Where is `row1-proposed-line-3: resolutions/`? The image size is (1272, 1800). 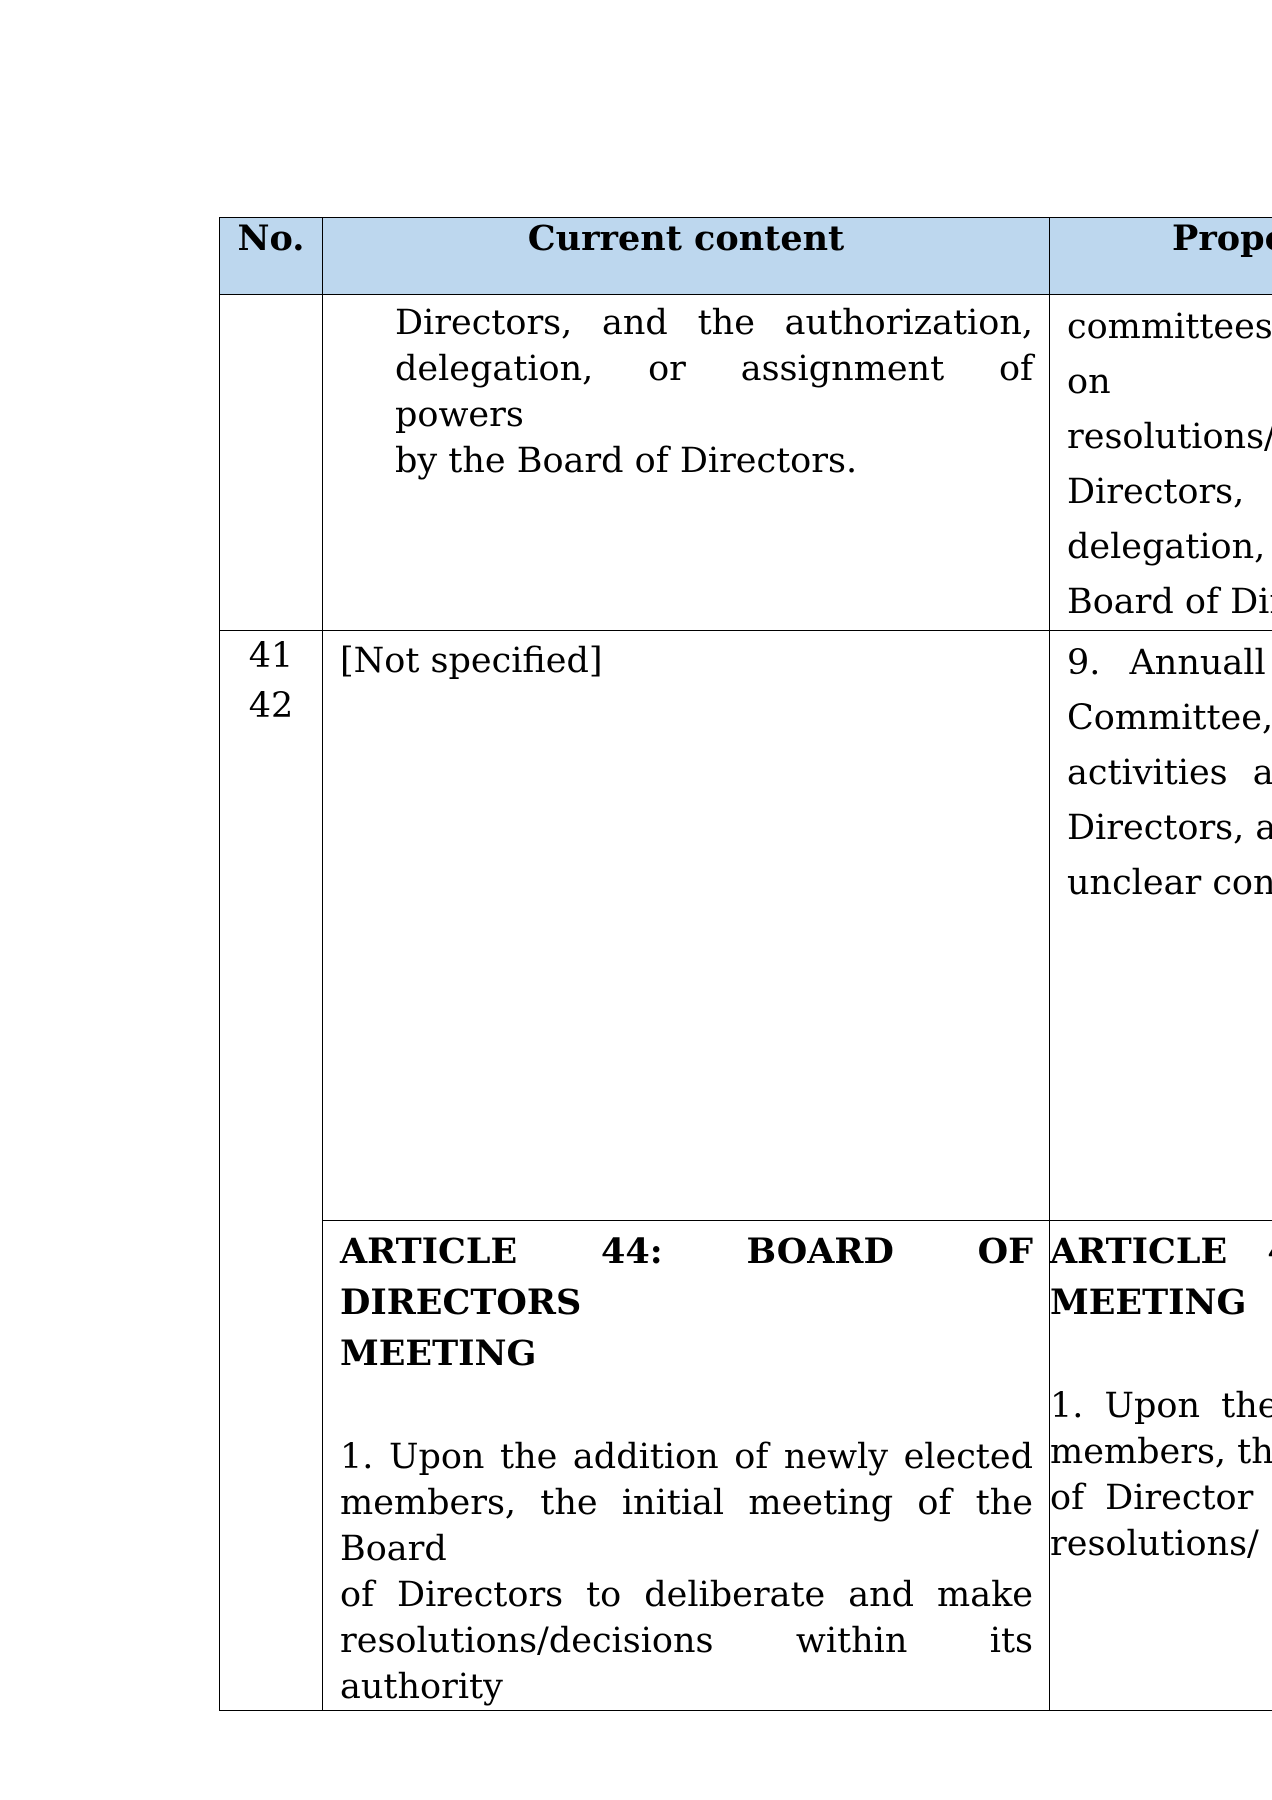 row1-proposed-line-3: resolutions/ is located at coordinates (1169, 437).